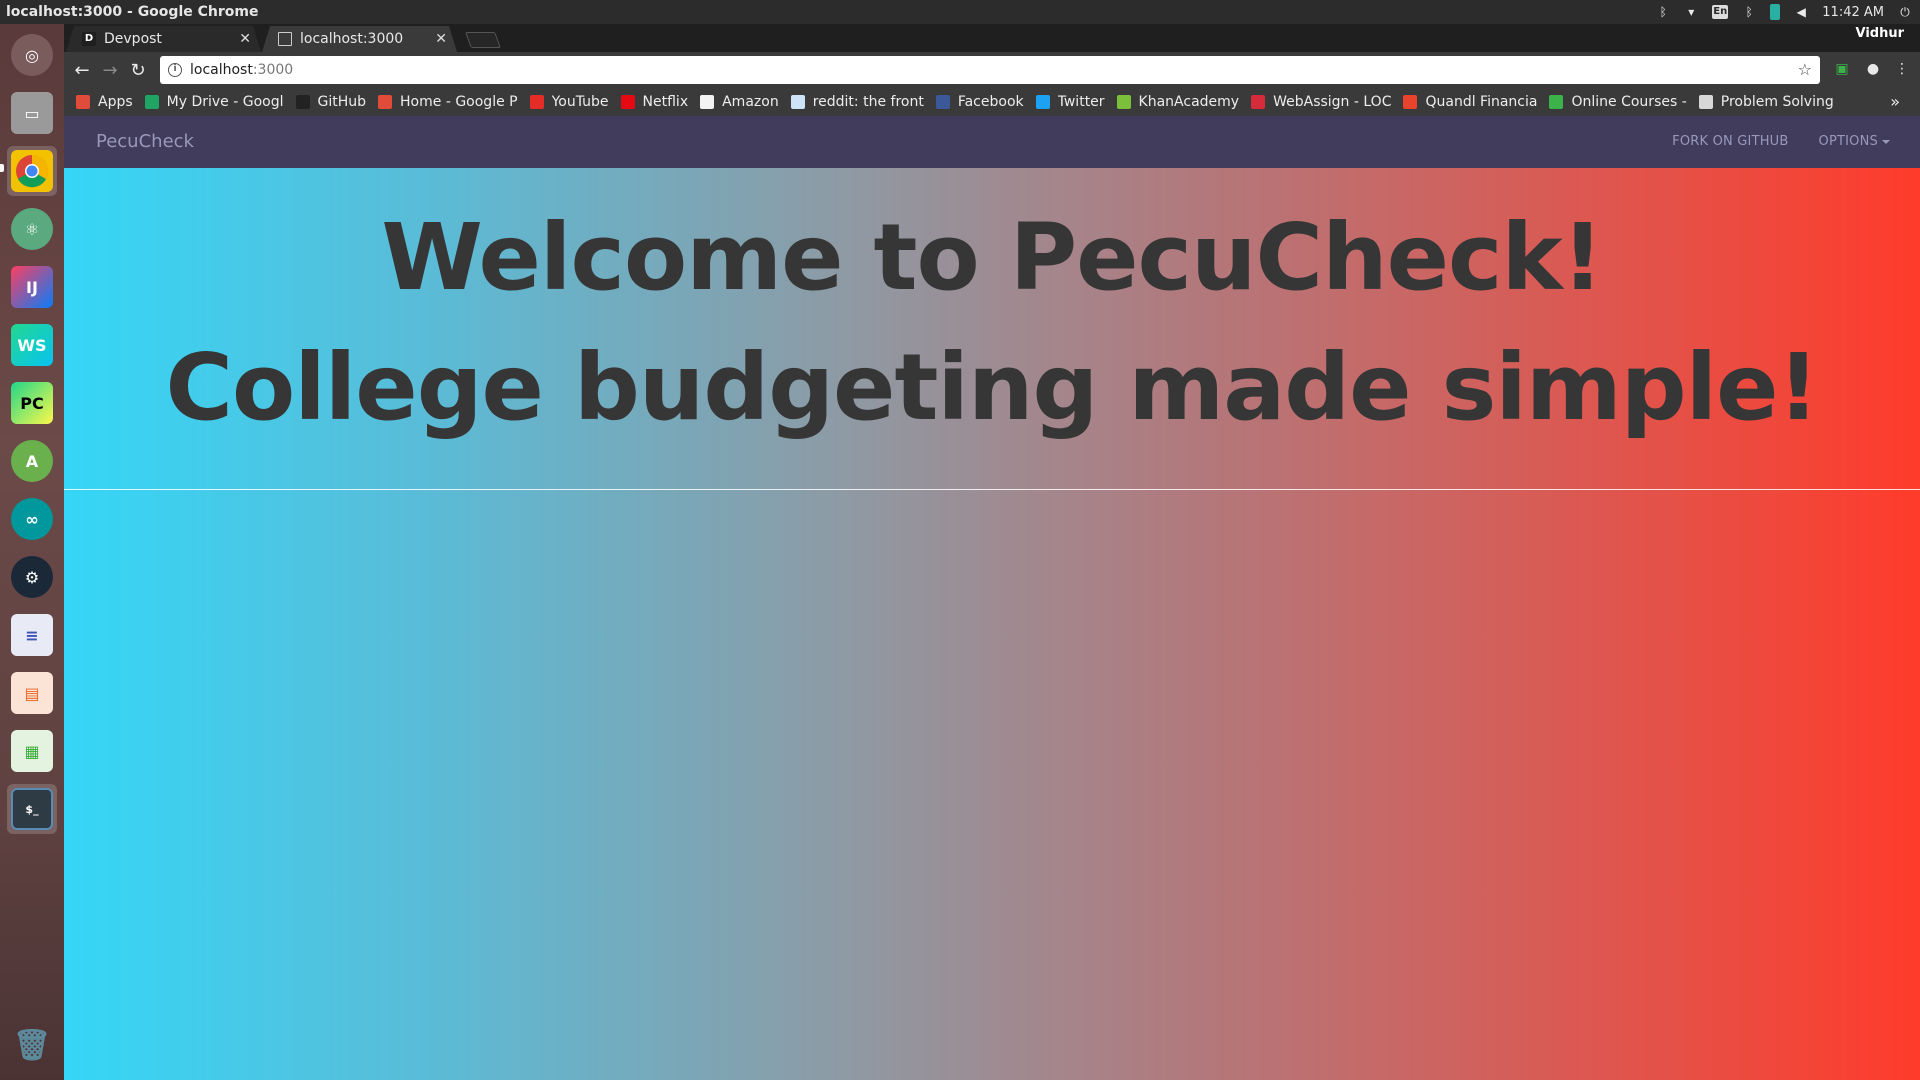 Image resolution: width=1920 pixels, height=1080 pixels. Describe the element at coordinates (32, 751) in the screenshot. I see `launcher-calc: ▦` at that location.